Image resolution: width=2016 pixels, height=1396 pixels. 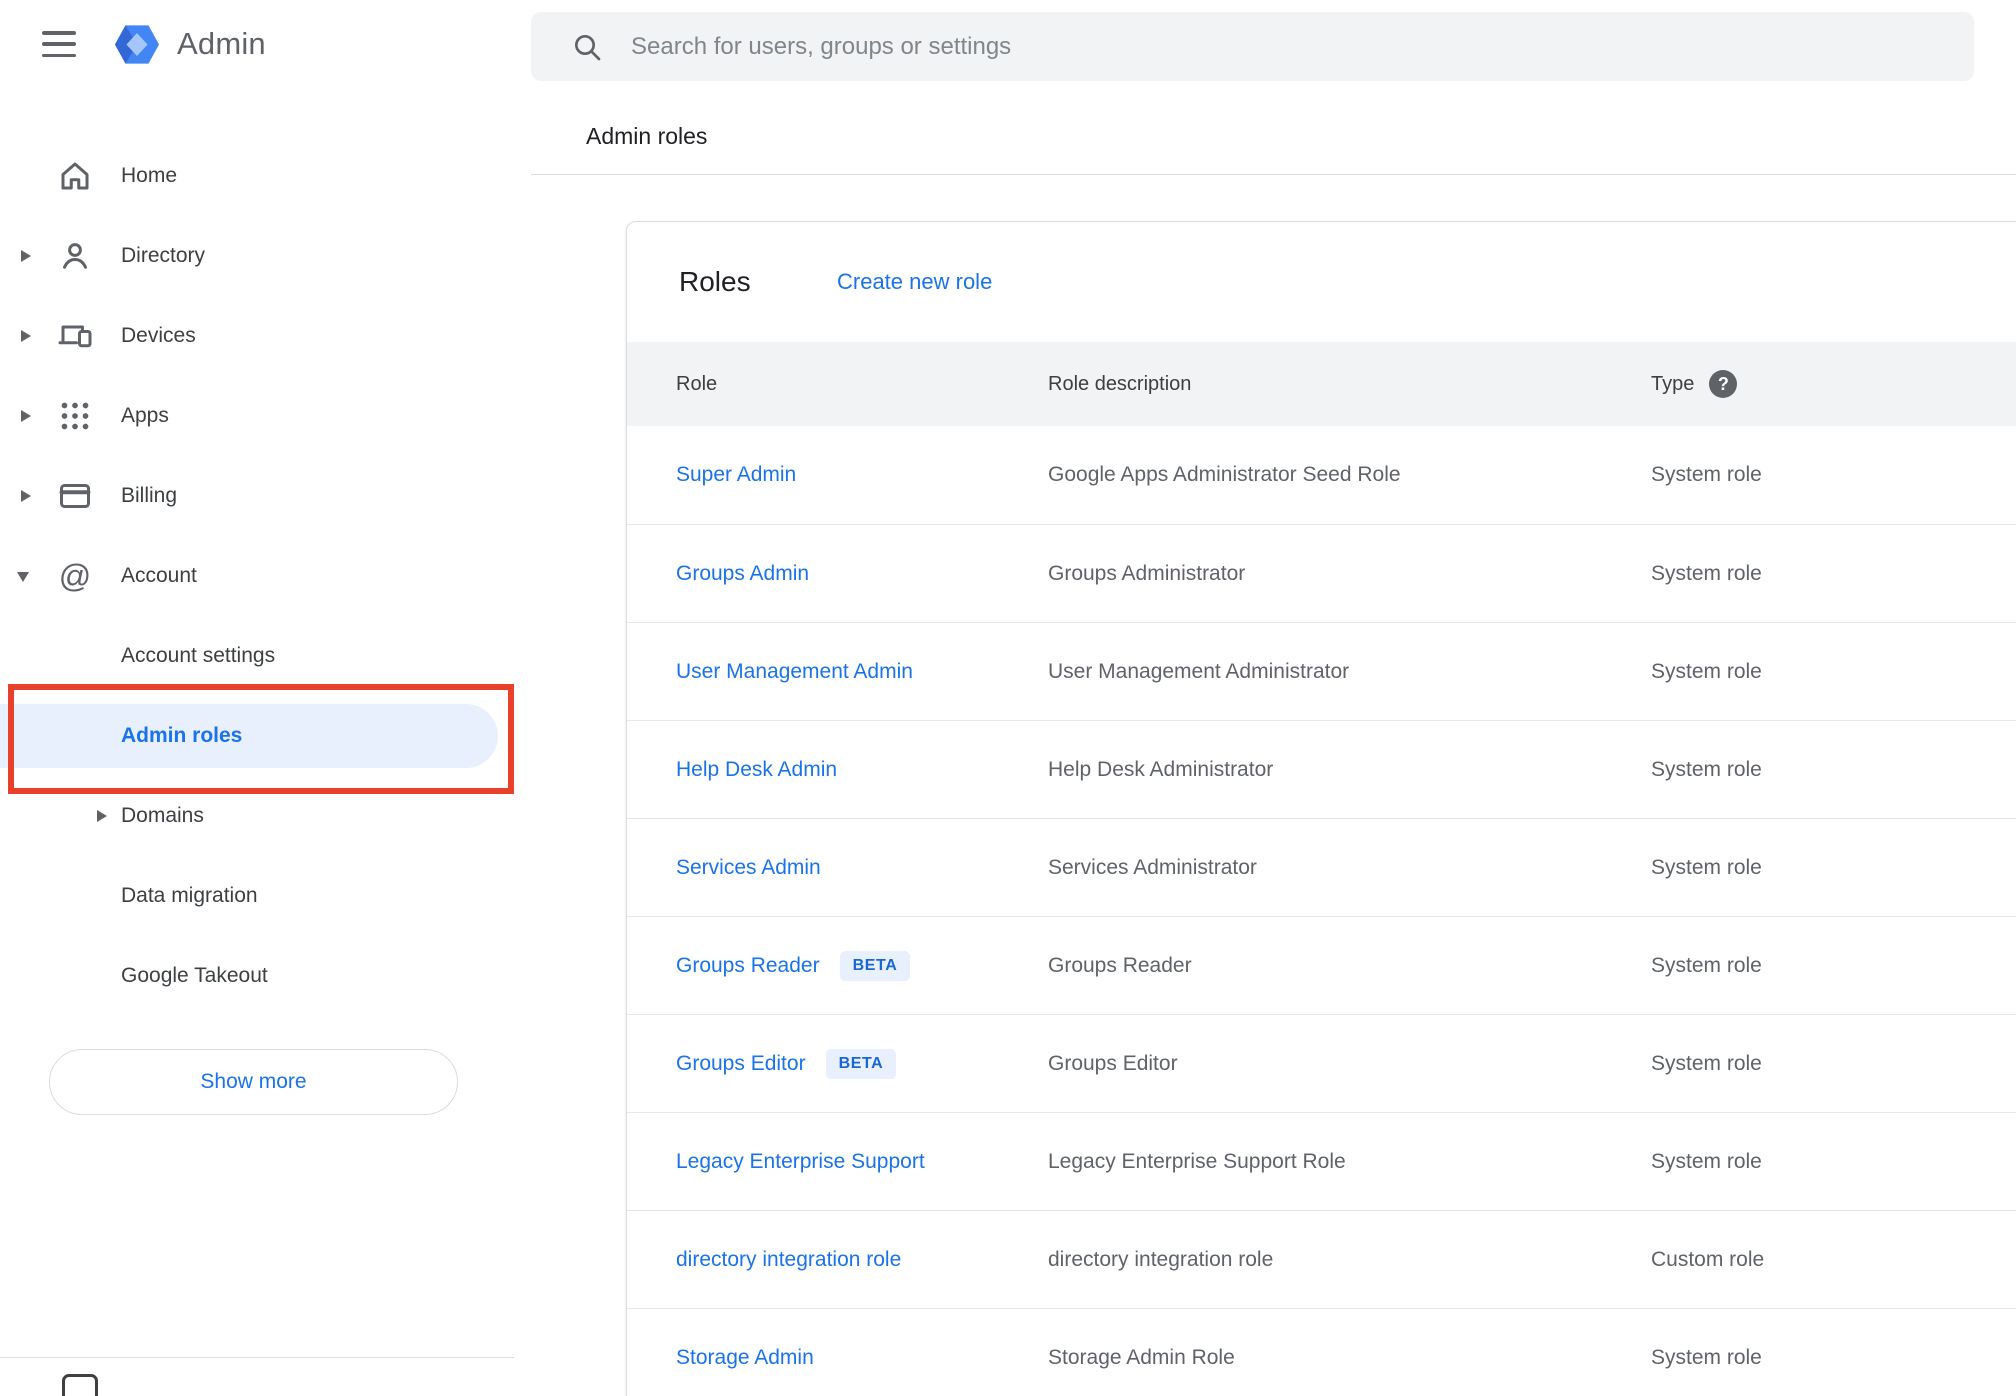 What do you see at coordinates (1147, 573) in the screenshot?
I see `role-description: Groups Administrator` at bounding box center [1147, 573].